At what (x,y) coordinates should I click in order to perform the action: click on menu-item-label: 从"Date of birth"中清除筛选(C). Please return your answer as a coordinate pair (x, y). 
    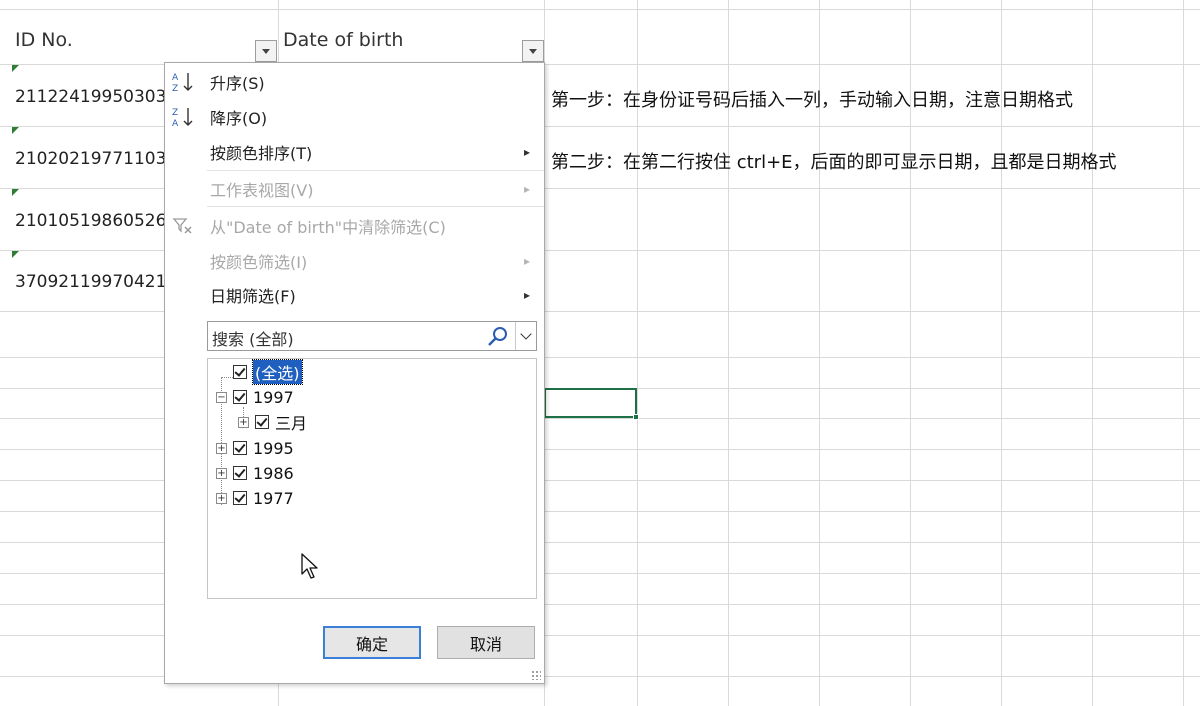
    Looking at the image, I should click on (328, 227).